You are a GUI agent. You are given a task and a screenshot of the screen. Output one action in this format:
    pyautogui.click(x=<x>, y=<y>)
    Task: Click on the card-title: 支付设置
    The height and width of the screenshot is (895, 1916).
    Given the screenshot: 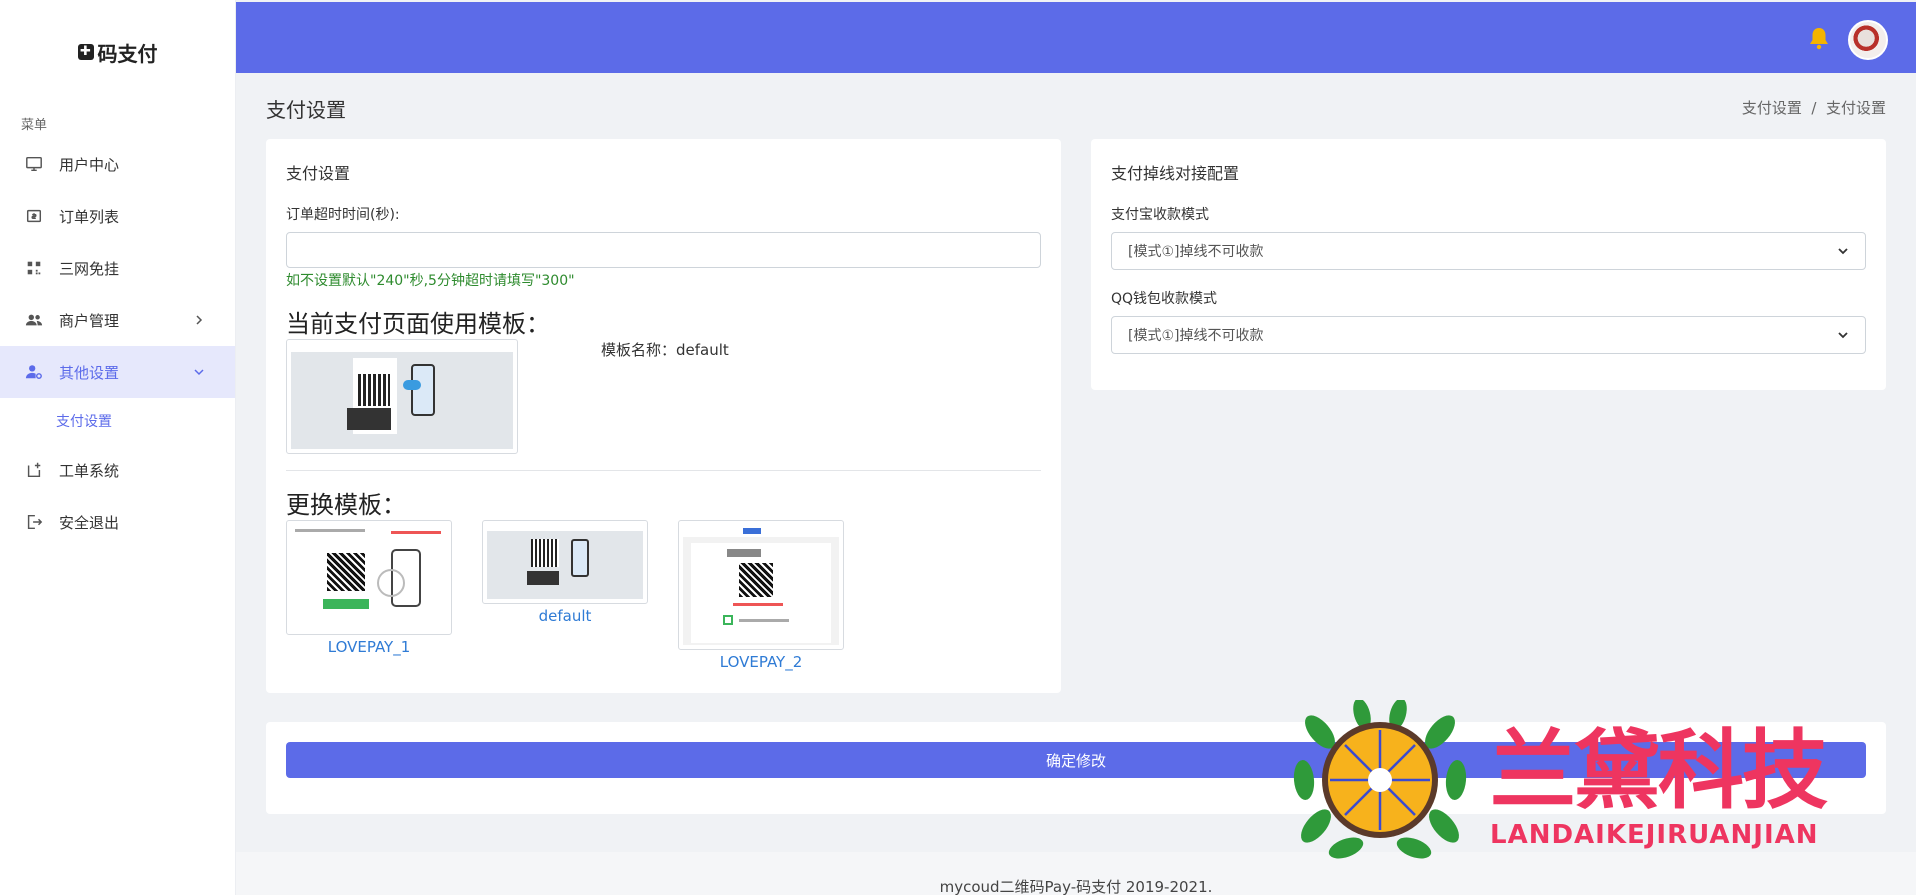 What is the action you would take?
    pyautogui.click(x=318, y=173)
    